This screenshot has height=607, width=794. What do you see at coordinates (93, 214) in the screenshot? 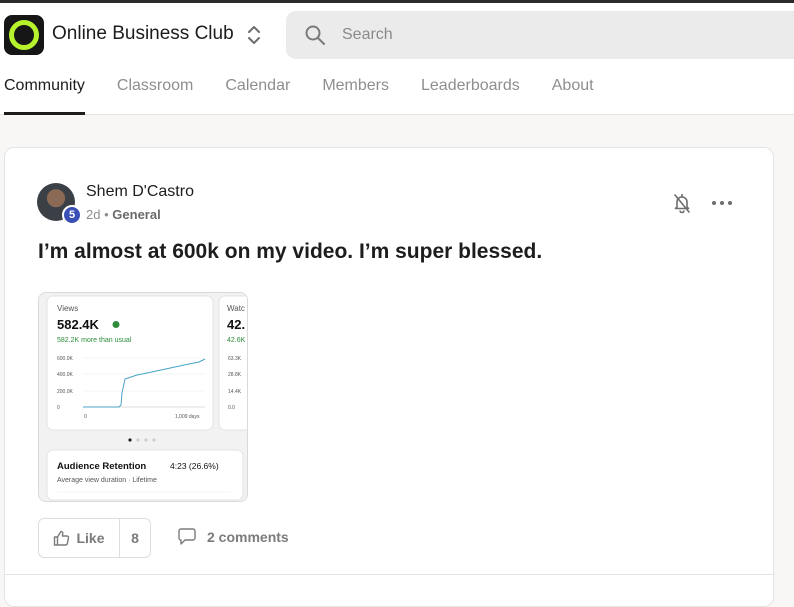
I see `post-age: 2d` at bounding box center [93, 214].